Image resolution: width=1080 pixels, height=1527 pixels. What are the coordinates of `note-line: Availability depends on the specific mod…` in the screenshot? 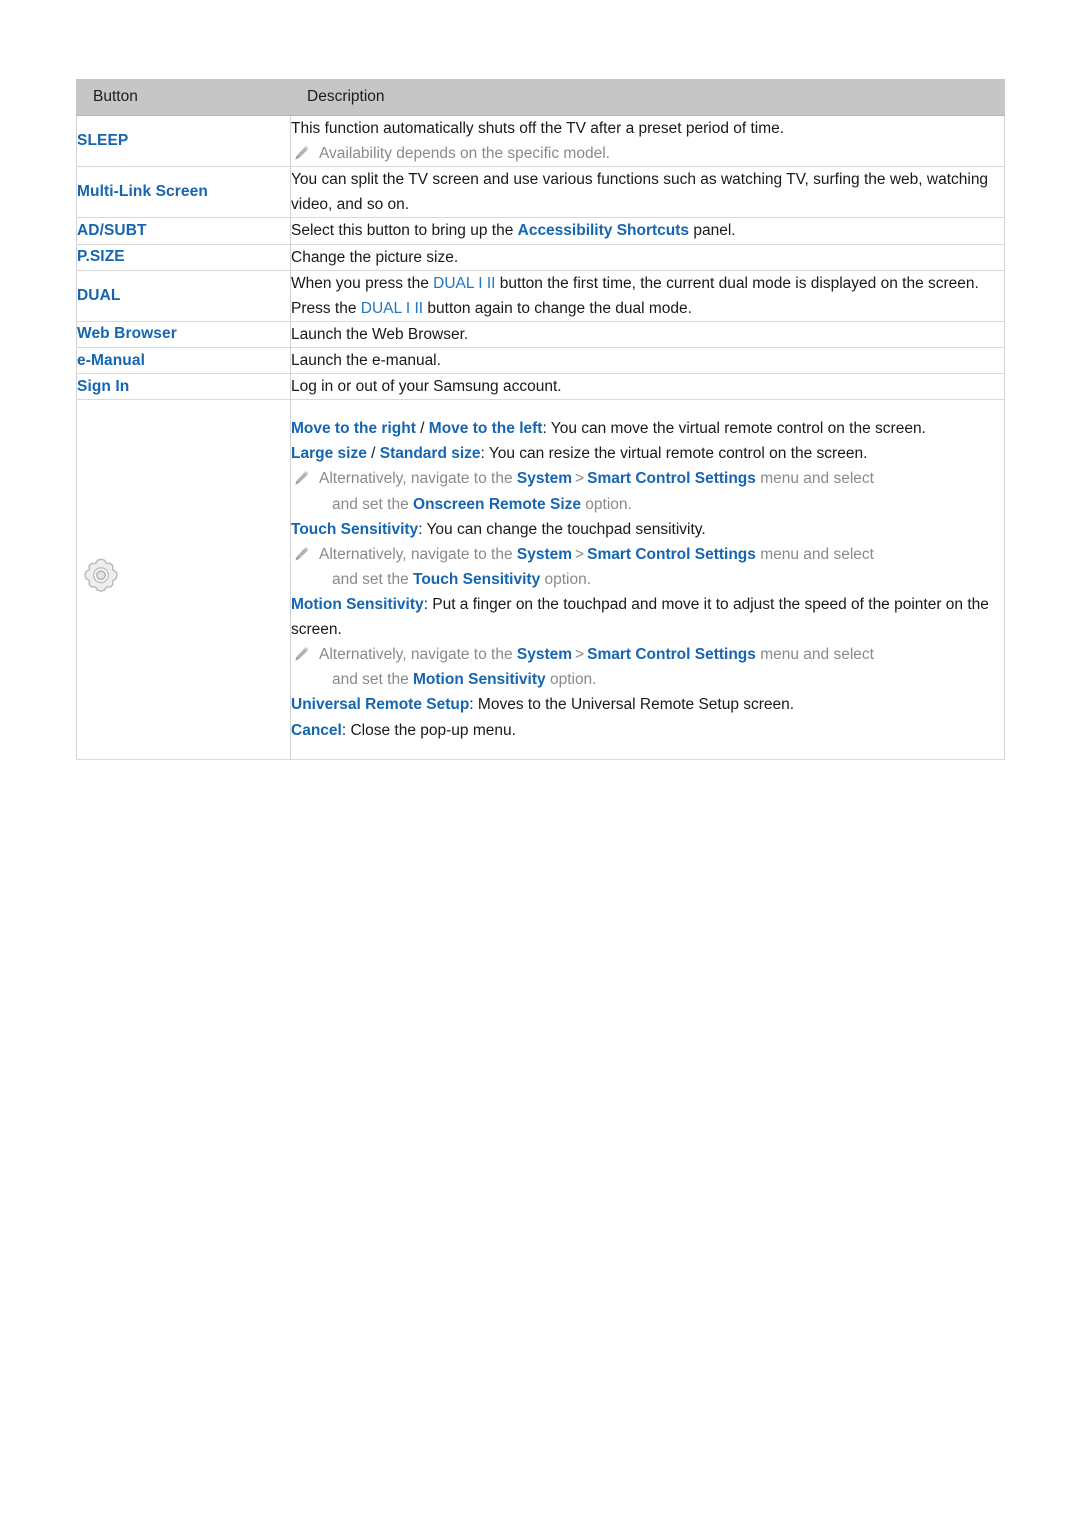 It's located at (647, 153).